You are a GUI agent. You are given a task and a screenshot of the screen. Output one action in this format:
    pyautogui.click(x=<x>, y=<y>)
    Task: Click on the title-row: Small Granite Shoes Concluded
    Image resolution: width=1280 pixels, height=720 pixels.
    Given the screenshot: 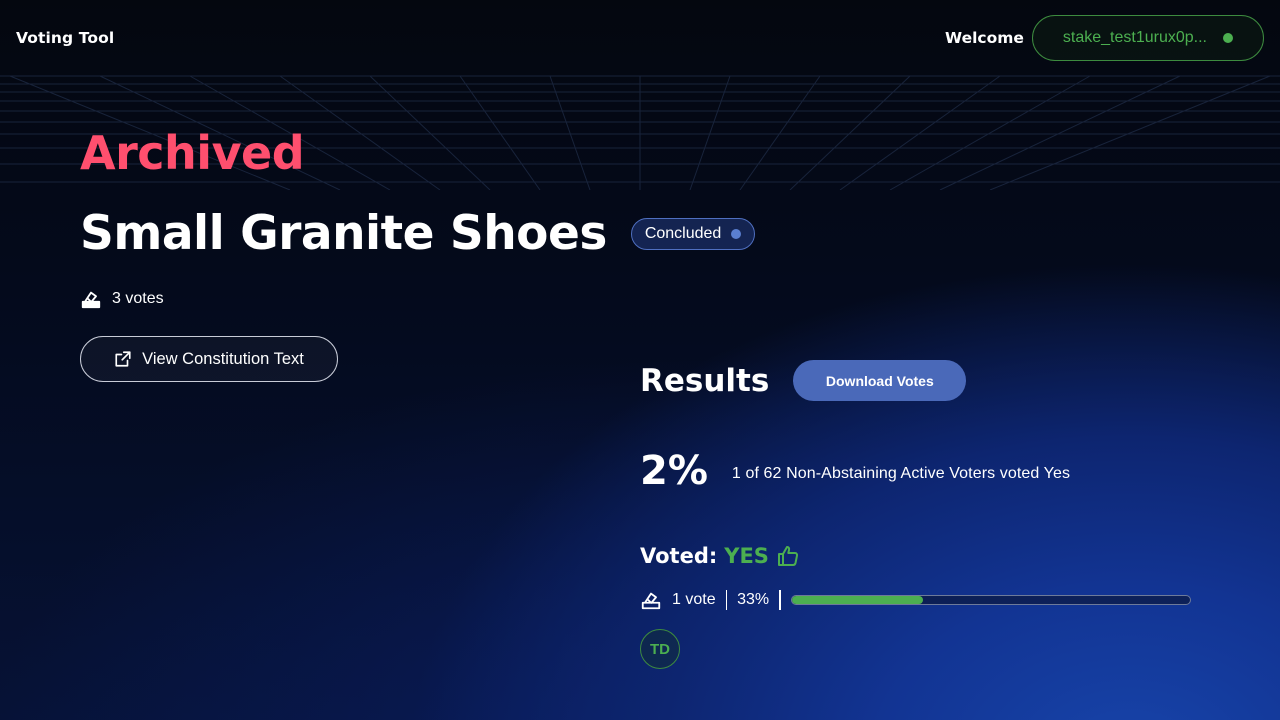 What is the action you would take?
    pyautogui.click(x=418, y=233)
    